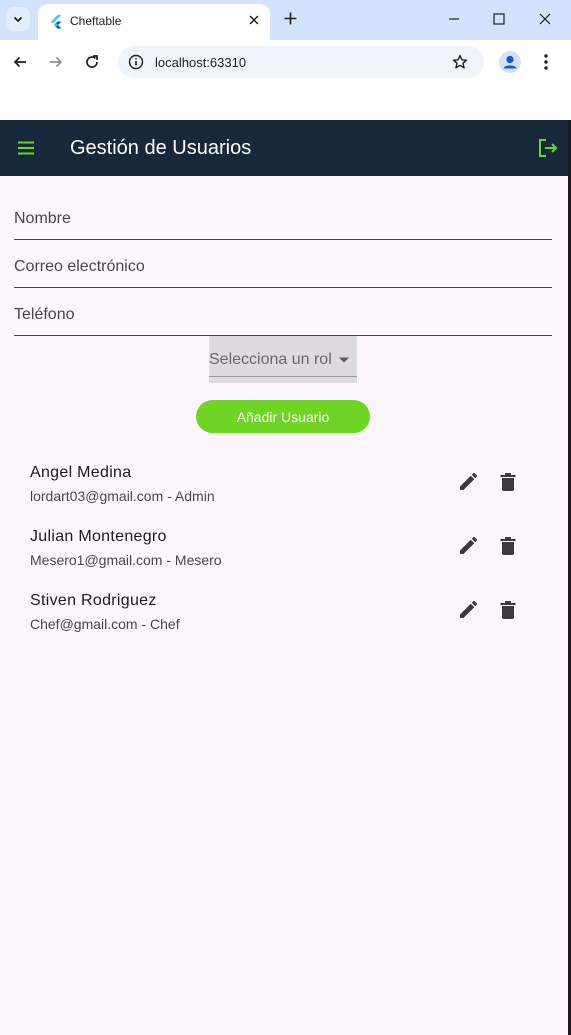  I want to click on back-button, so click(20, 62).